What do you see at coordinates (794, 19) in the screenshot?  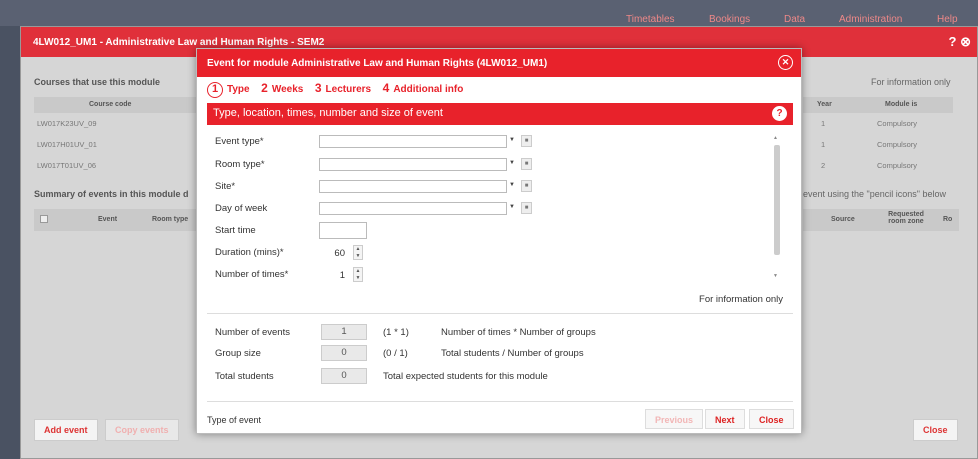 I see `nav-data: Data` at bounding box center [794, 19].